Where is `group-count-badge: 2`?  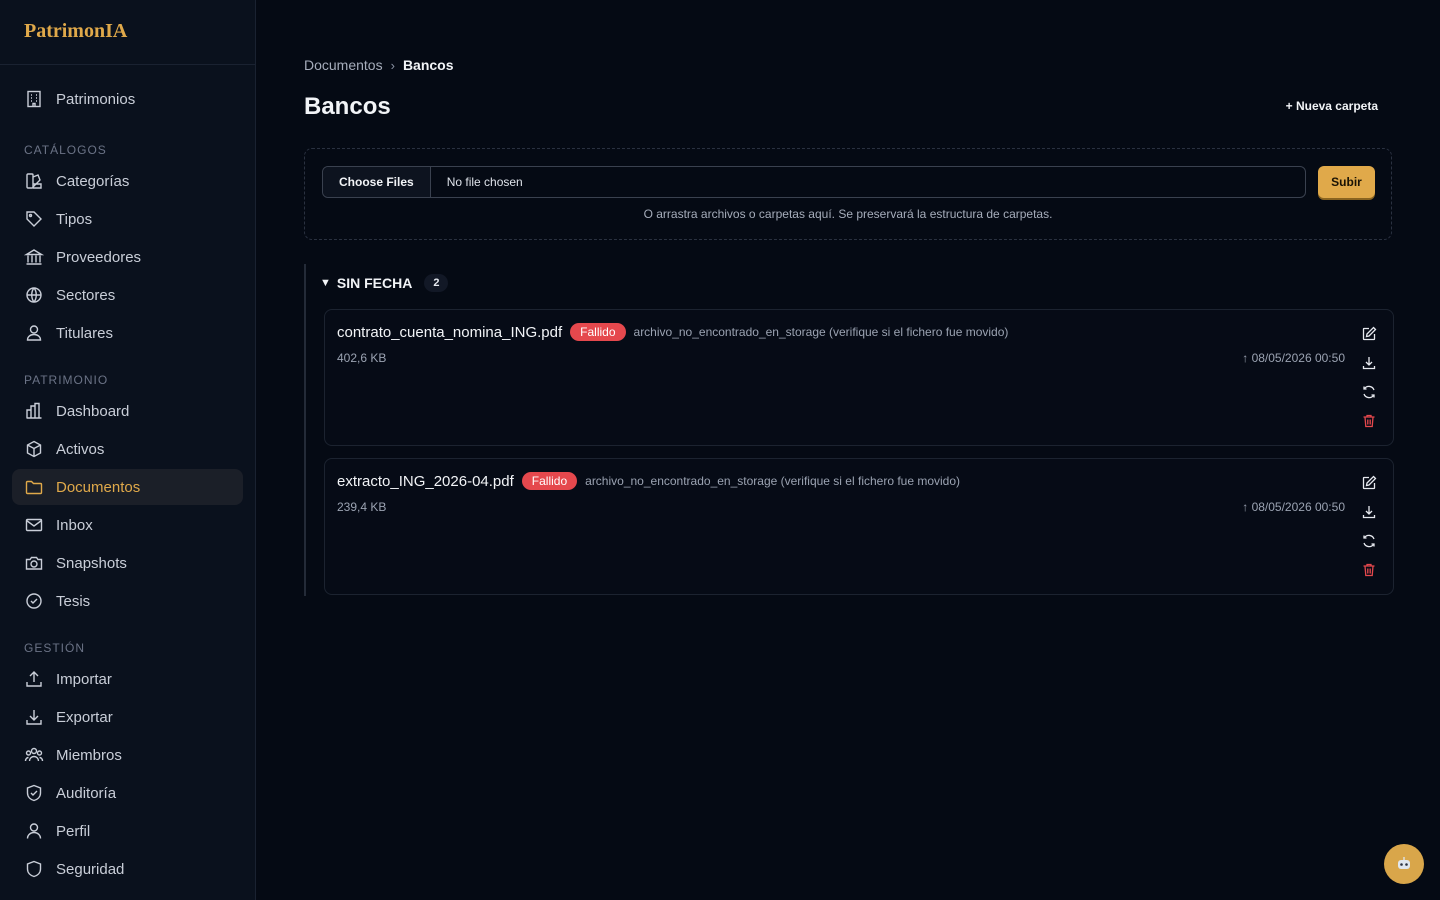
group-count-badge: 2 is located at coordinates (436, 283).